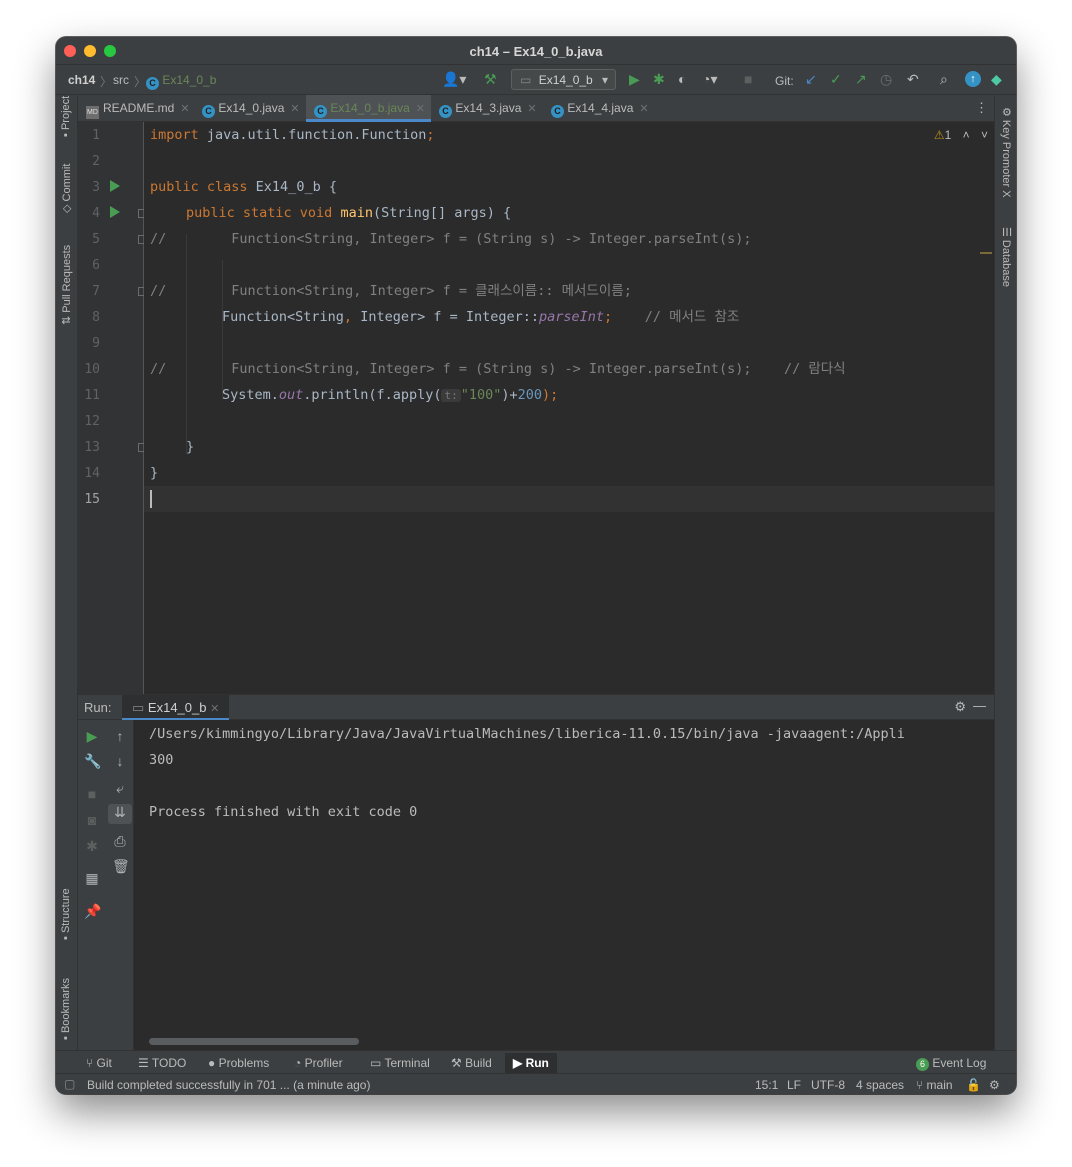 The height and width of the screenshot is (1167, 1072). I want to click on user-icon: 👤▾, so click(454, 79).